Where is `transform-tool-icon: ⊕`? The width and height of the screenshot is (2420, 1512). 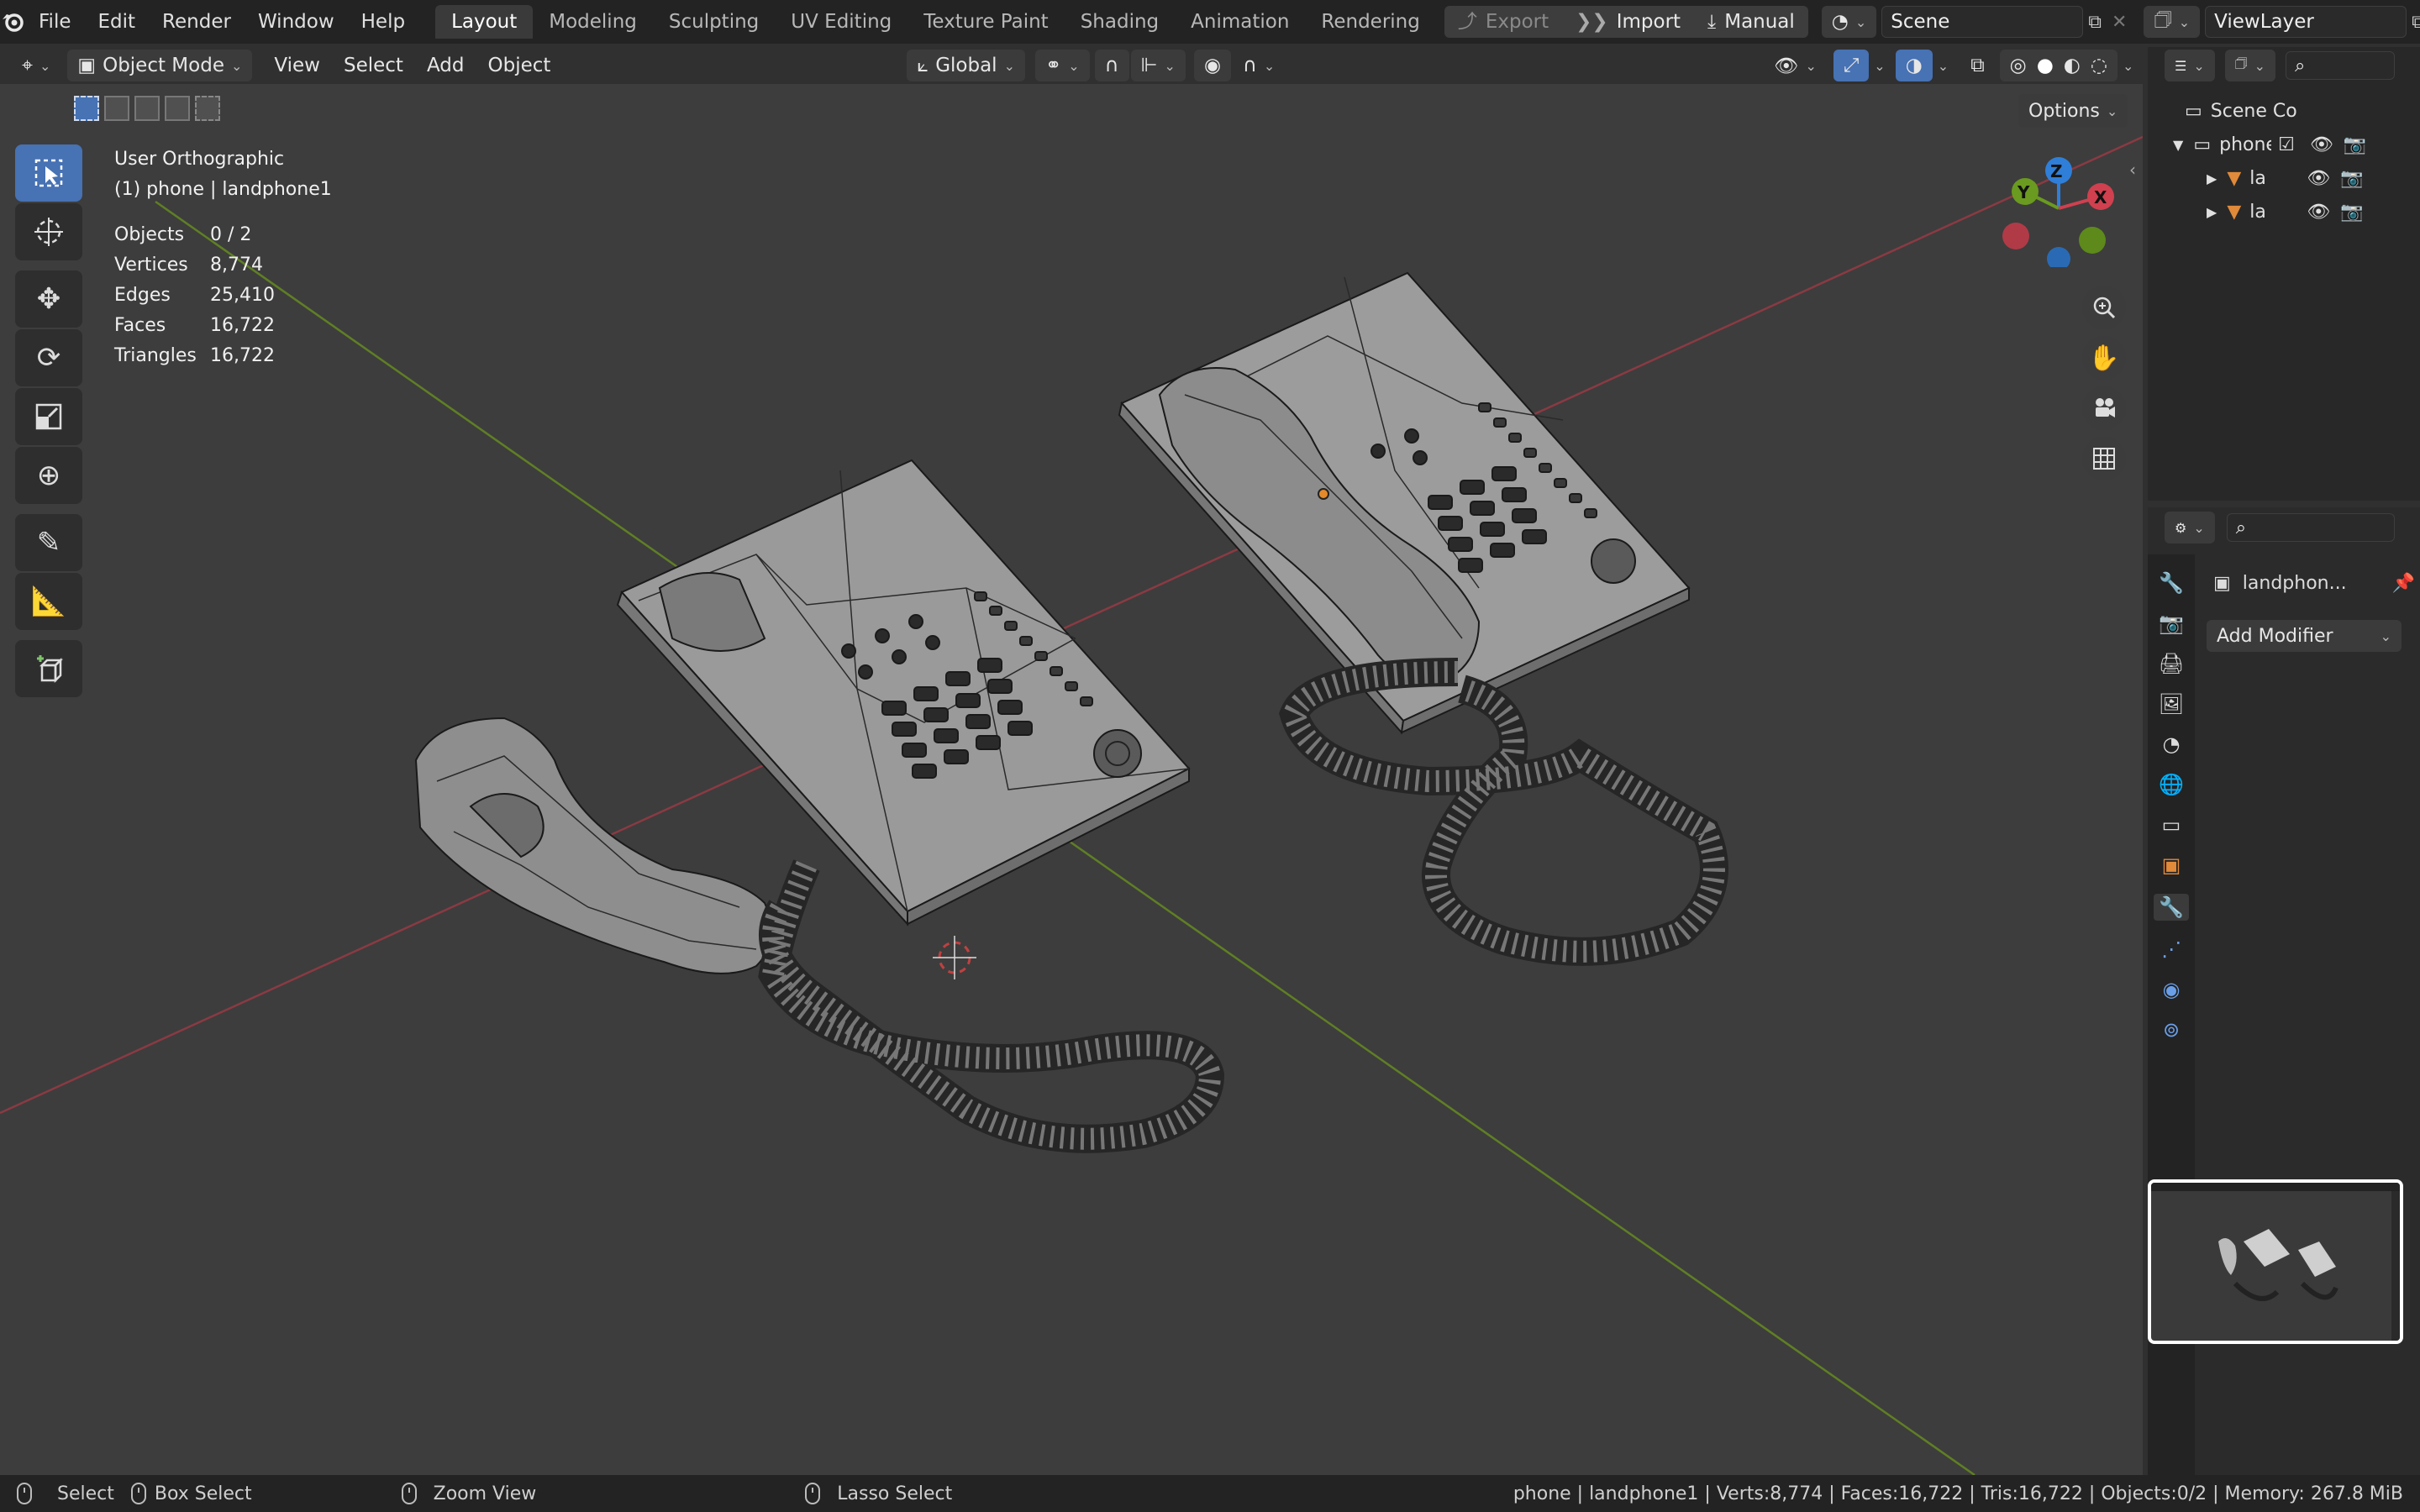
transform-tool-icon: ⊕ is located at coordinates (49, 475).